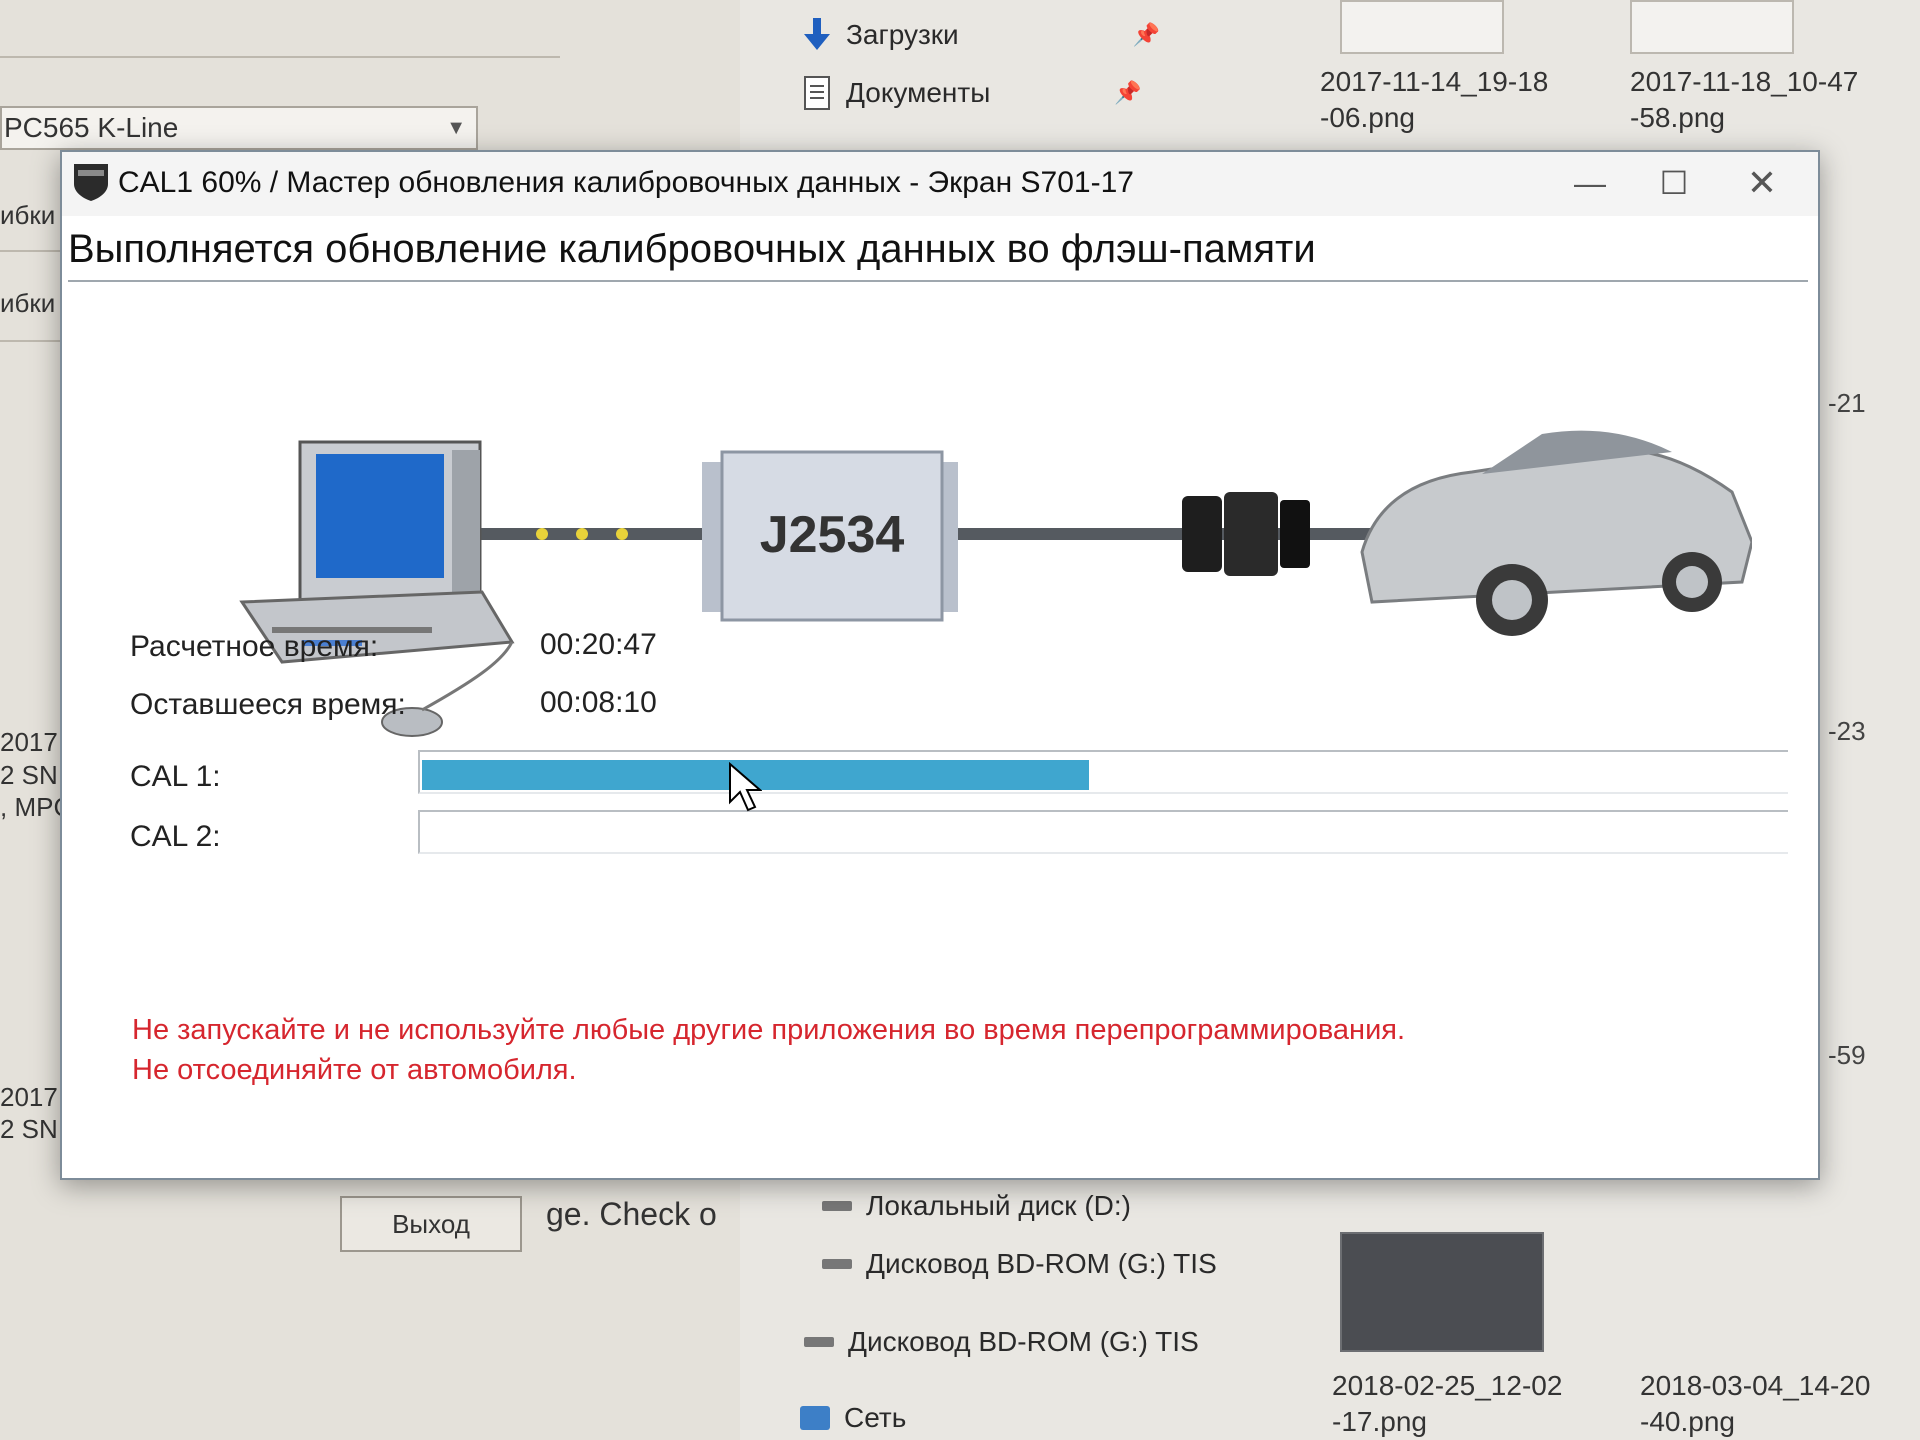 Image resolution: width=1920 pixels, height=1440 pixels. I want to click on nav-item-documents: Документы 📌, so click(972, 93).